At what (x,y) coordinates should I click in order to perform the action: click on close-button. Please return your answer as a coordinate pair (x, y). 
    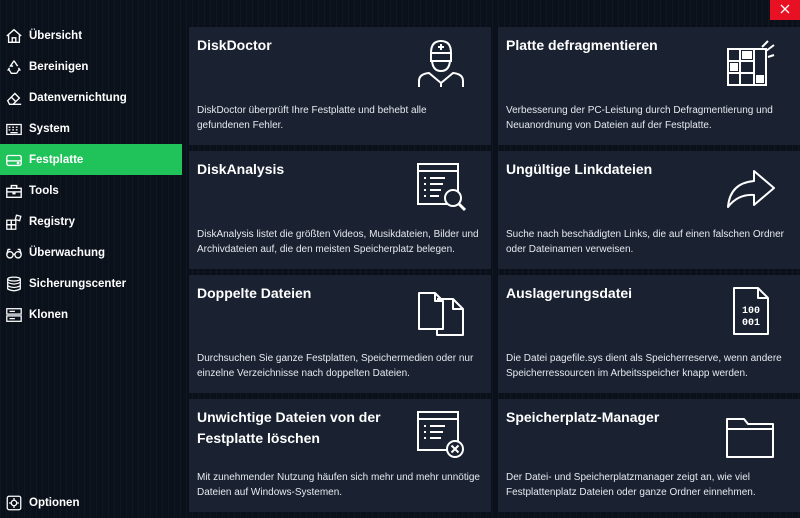
    Looking at the image, I should click on (785, 10).